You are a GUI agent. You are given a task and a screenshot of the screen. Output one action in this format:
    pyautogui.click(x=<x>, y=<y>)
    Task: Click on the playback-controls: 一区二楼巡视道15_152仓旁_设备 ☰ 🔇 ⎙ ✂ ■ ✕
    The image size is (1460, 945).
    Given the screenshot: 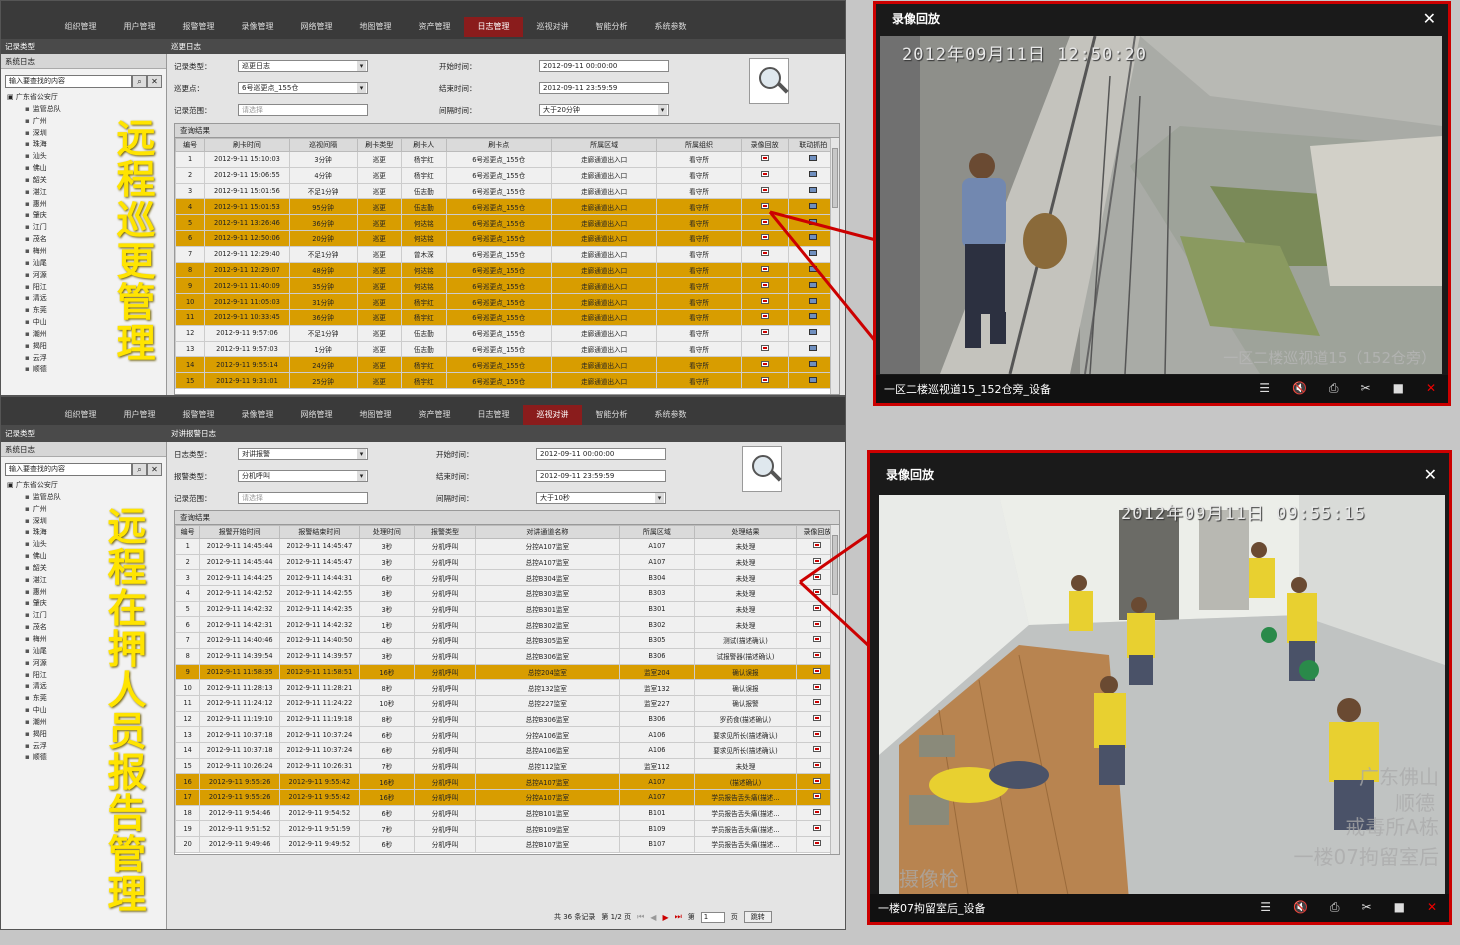 What is the action you would take?
    pyautogui.click(x=1162, y=389)
    